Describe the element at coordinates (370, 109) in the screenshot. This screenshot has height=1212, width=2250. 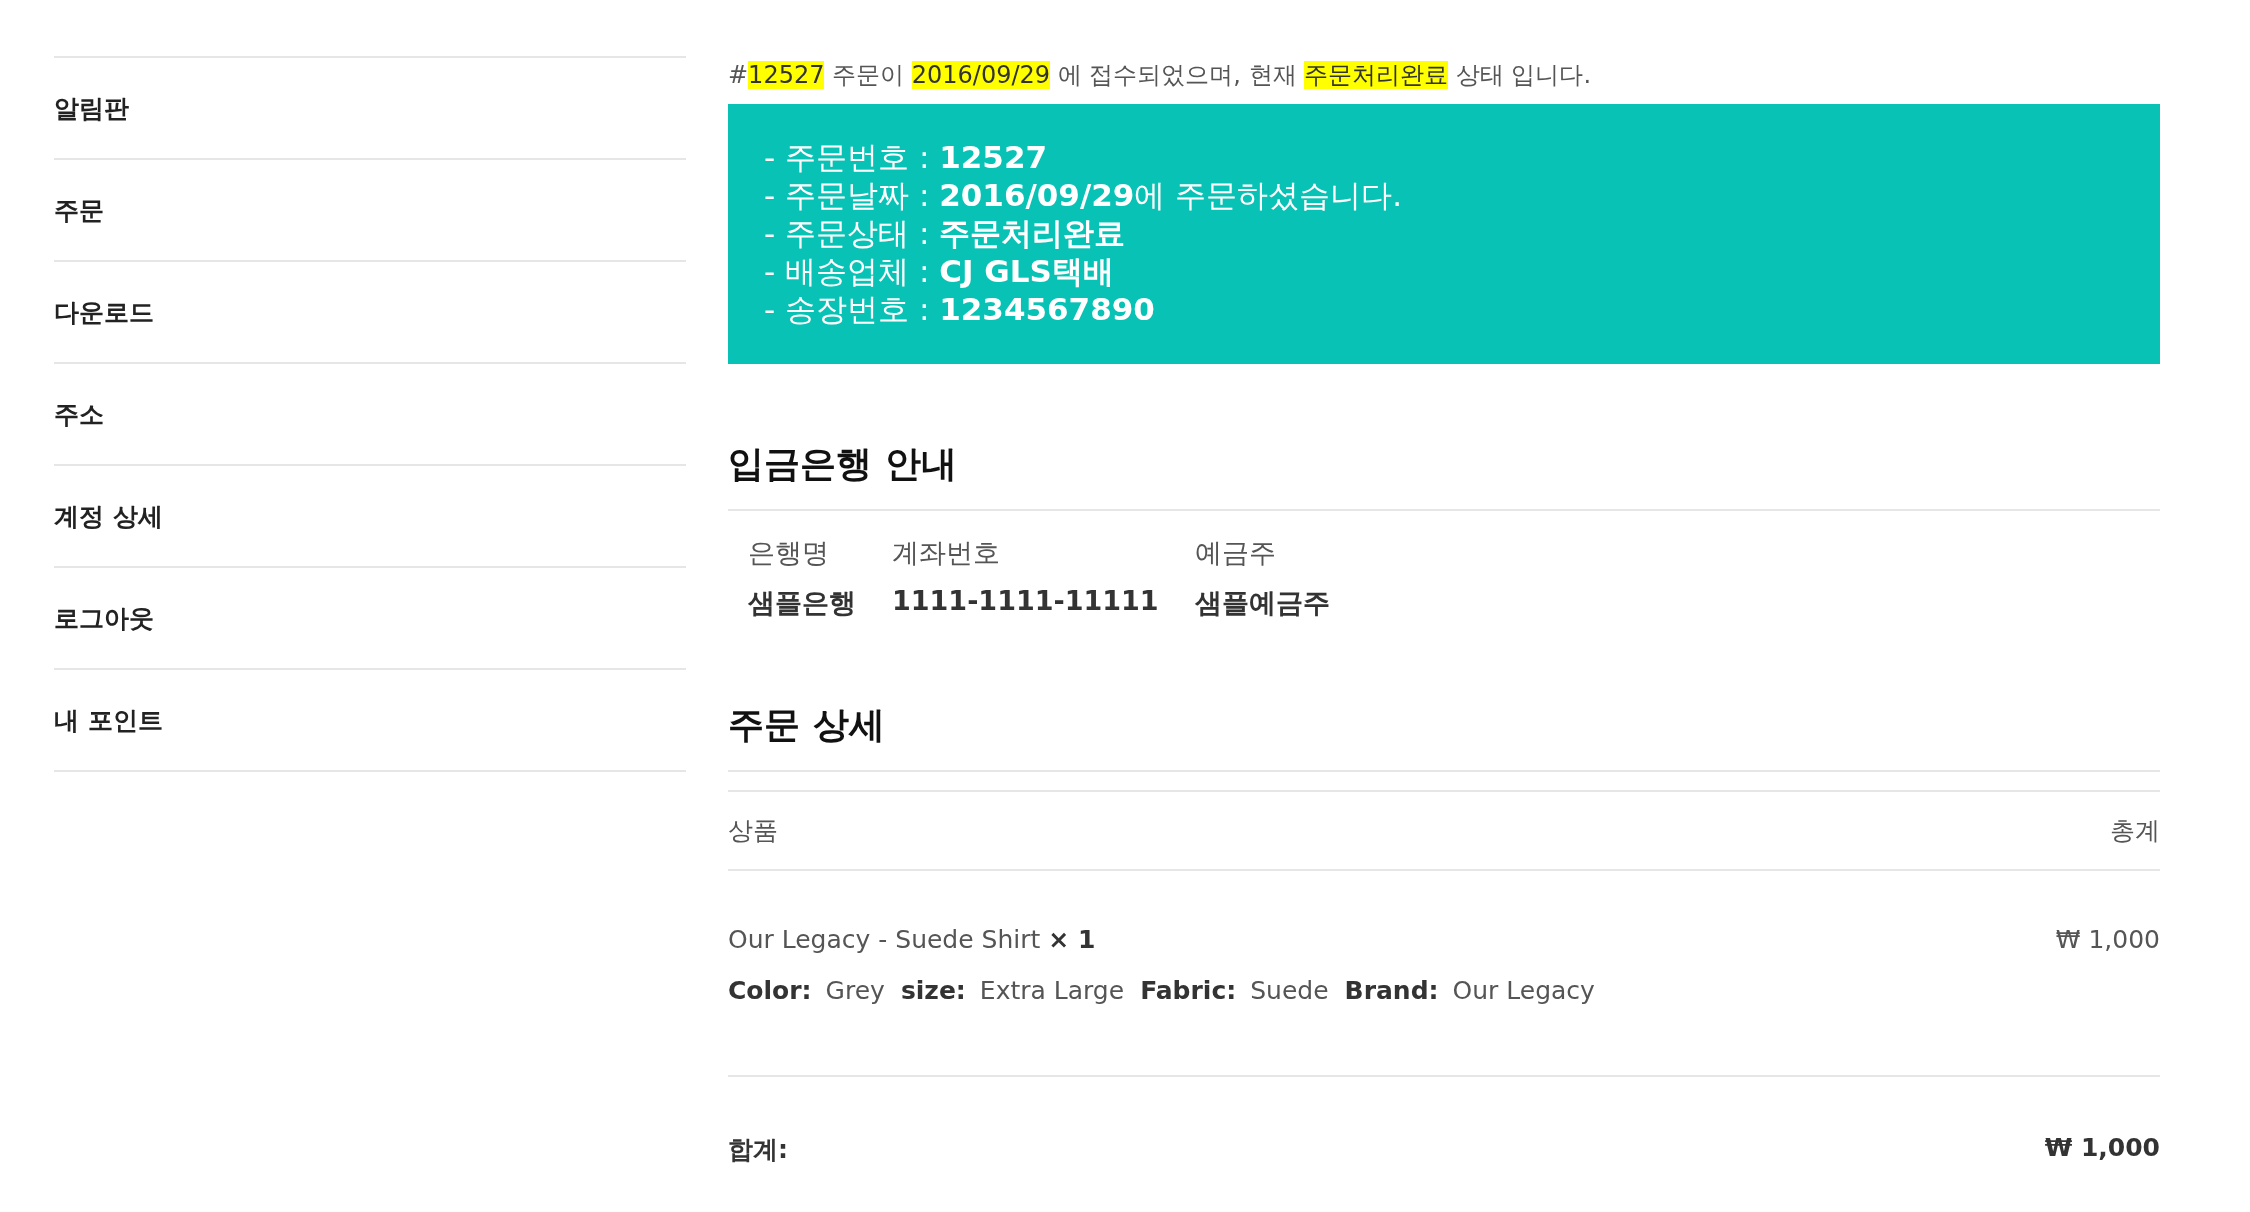
I see `sidebar-link: 알림판` at that location.